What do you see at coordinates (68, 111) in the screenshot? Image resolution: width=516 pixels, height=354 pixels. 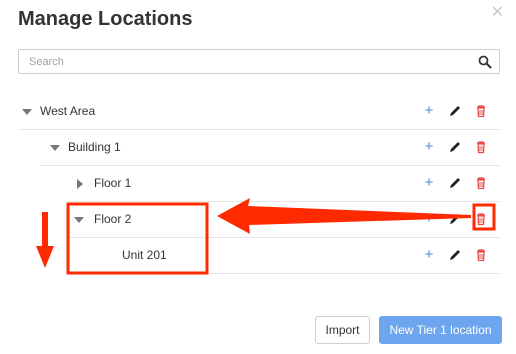 I see `tree-row-label: West Area` at bounding box center [68, 111].